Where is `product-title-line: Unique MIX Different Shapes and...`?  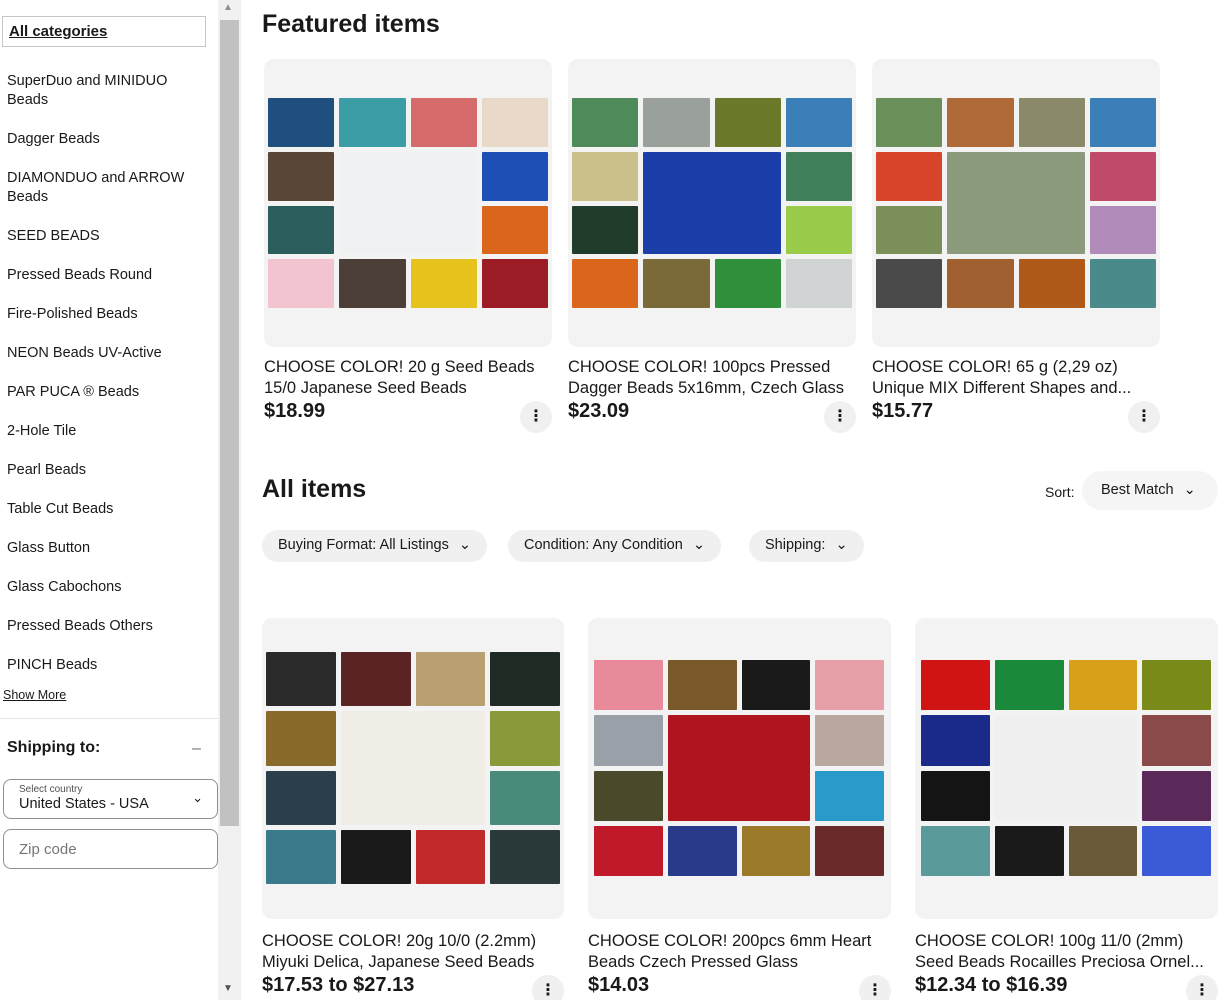
product-title-line: Unique MIX Different Shapes and... is located at coordinates (1016, 388).